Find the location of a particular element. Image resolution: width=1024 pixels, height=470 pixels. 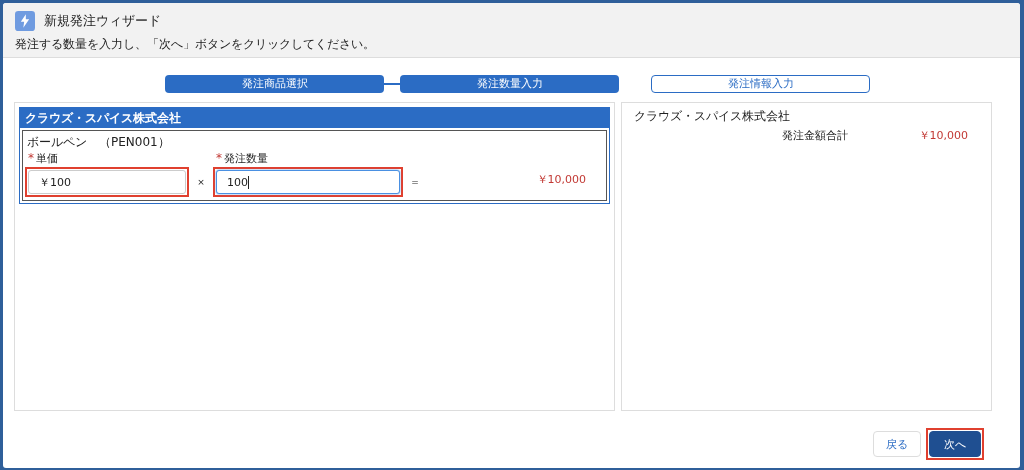

next-button: 次へ is located at coordinates (955, 444).